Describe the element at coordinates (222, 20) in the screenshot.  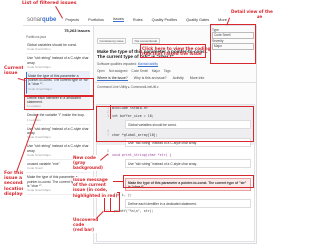
I see `nav-more: More` at that location.